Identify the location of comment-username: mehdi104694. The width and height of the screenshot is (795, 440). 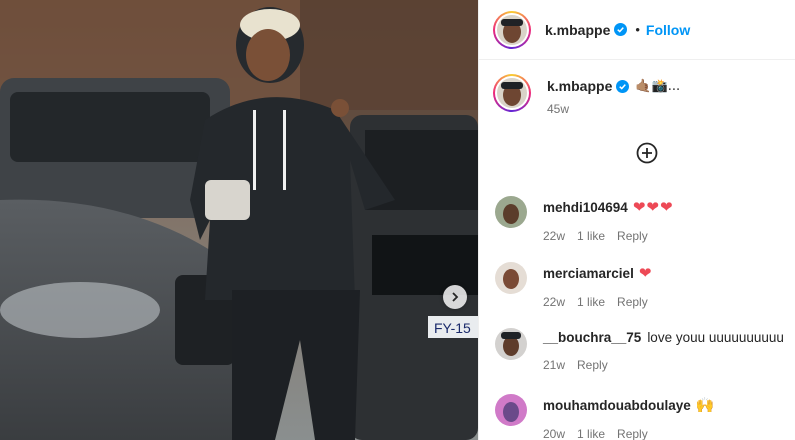
(585, 207).